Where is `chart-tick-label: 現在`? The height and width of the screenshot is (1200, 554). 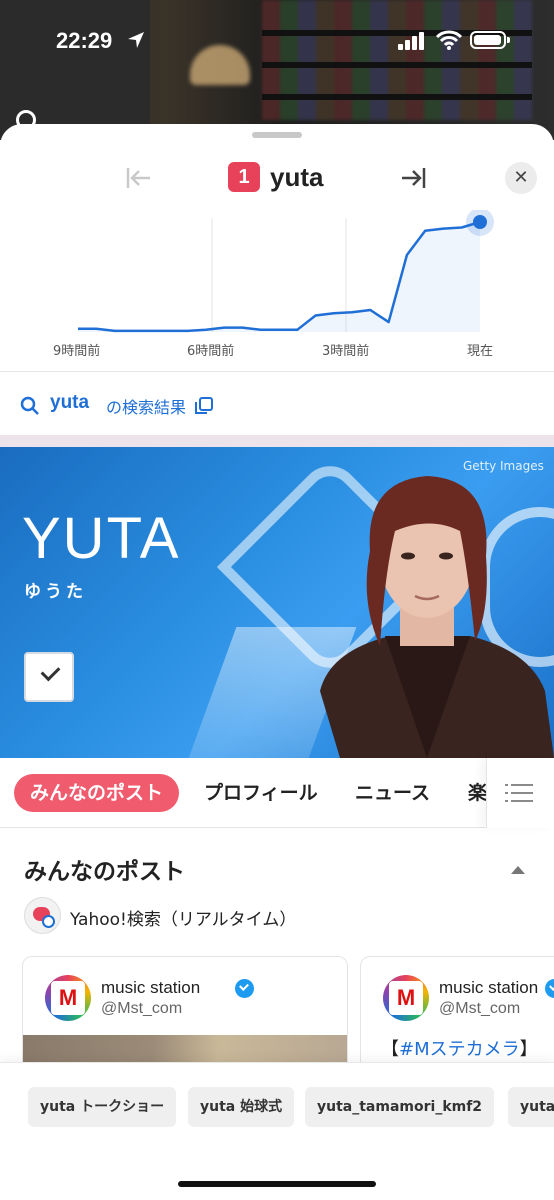
chart-tick-label: 現在 is located at coordinates (480, 351).